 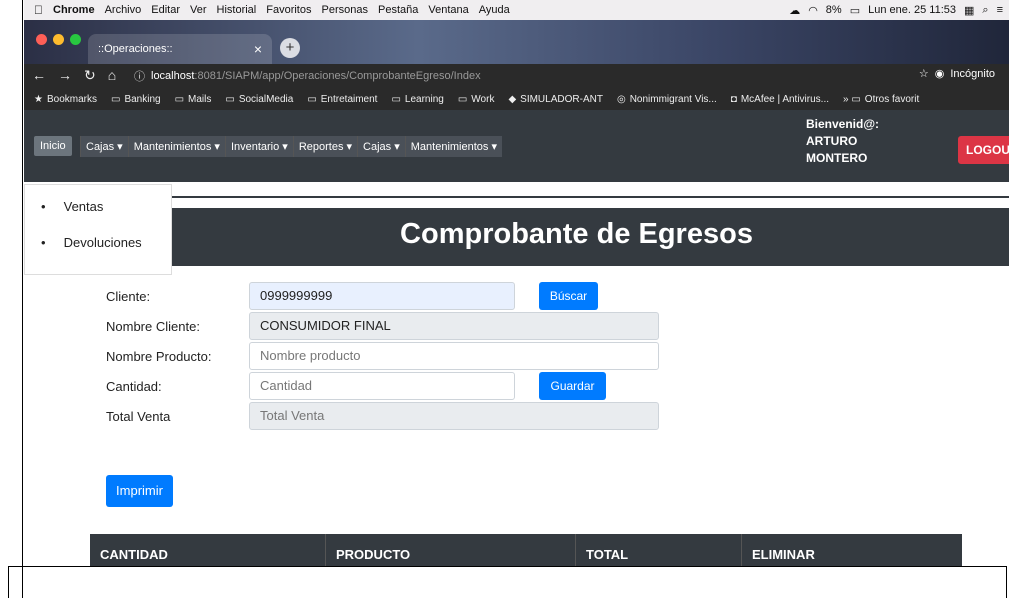 I want to click on table-header: CANTIDAD PRODUCTO TOTAL ELIMINAR, so click(x=526, y=550).